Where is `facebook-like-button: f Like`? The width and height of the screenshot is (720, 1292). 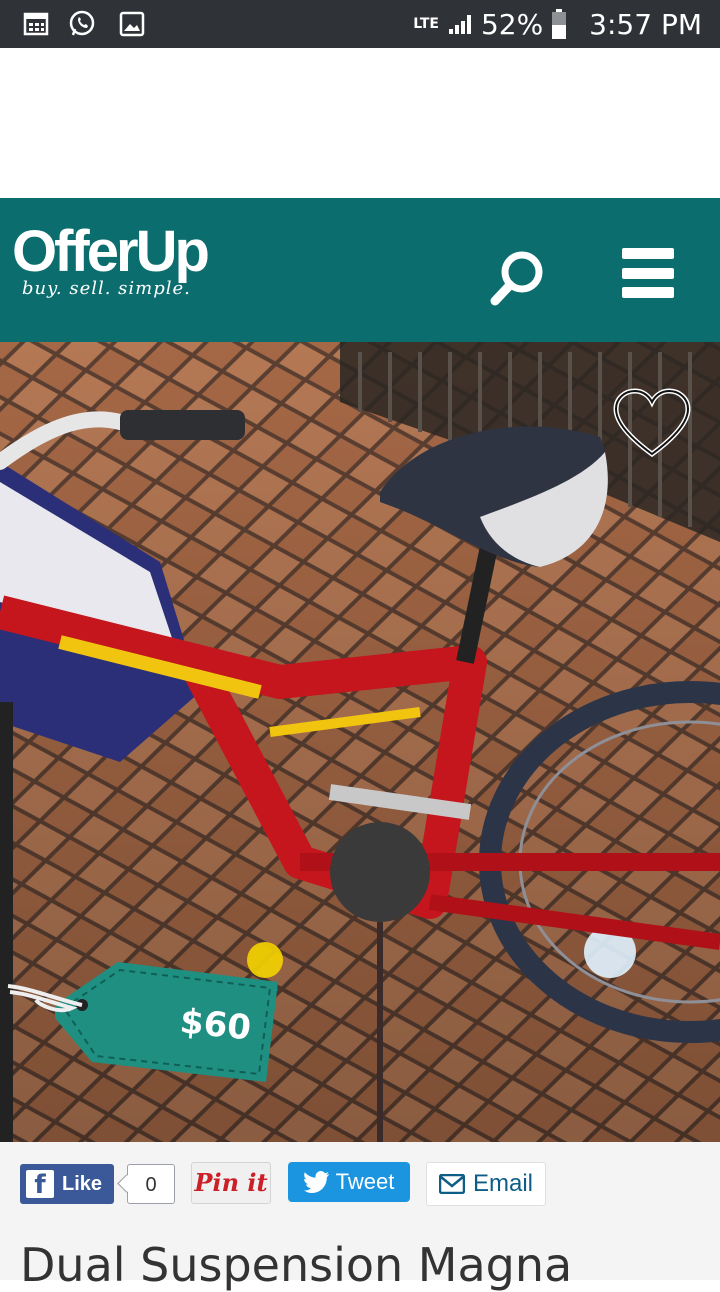 facebook-like-button: f Like is located at coordinates (67, 1184).